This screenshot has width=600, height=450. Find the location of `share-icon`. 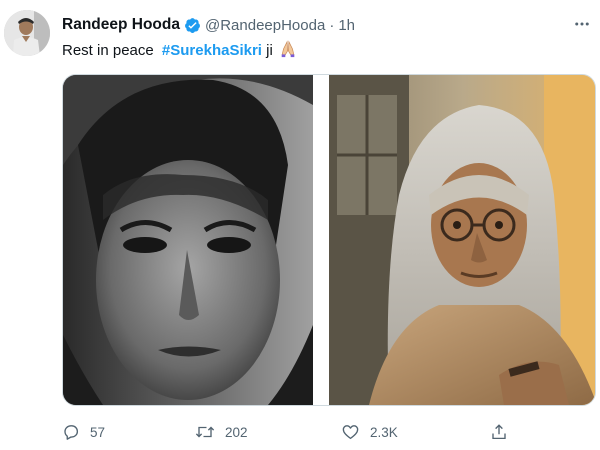

share-icon is located at coordinates (499, 432).